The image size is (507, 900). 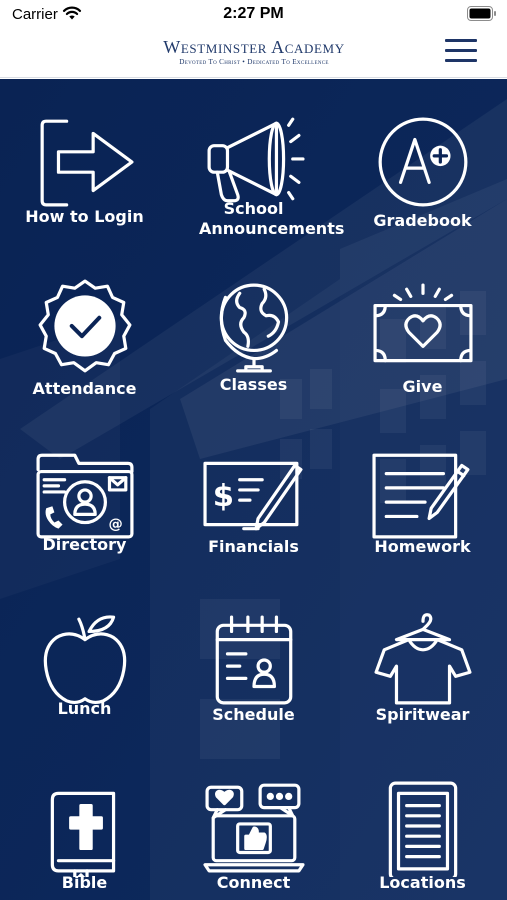 What do you see at coordinates (481, 13) in the screenshot?
I see `battery-icon` at bounding box center [481, 13].